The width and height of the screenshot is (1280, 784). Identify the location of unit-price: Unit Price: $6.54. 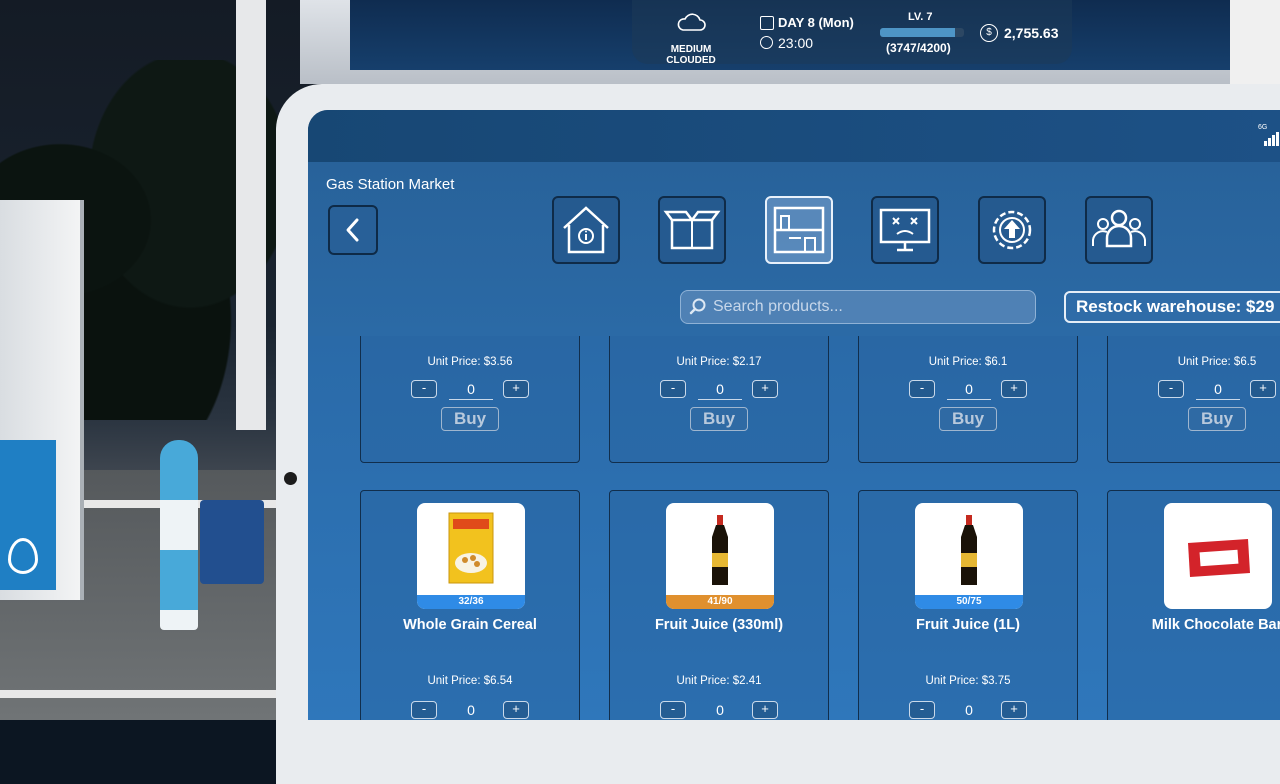
(470, 681).